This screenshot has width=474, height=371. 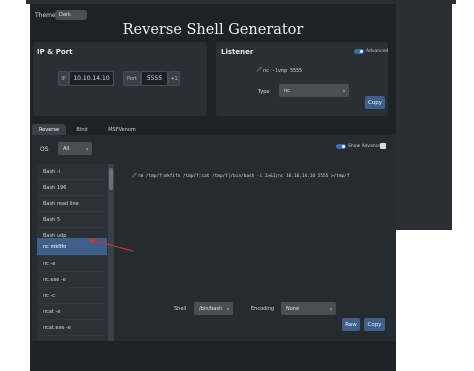 What do you see at coordinates (72, 328) in the screenshot?
I see `list-item: ncat.exe -e` at bounding box center [72, 328].